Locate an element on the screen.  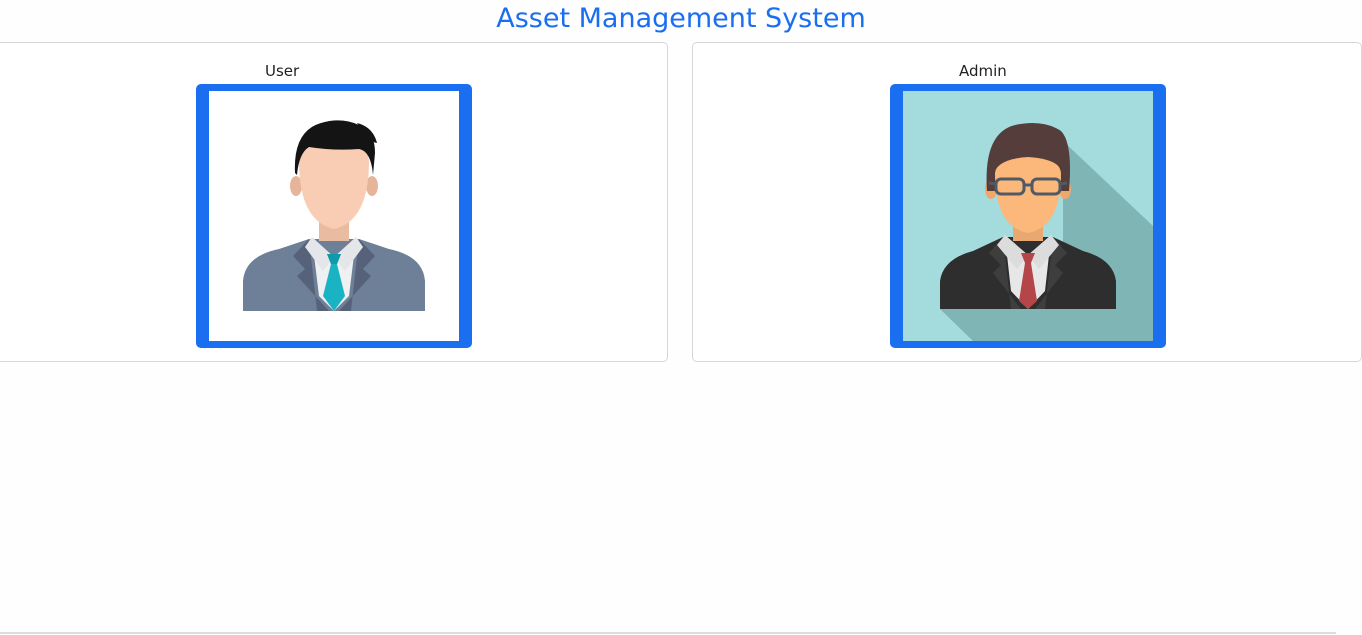
page-title: Asset Management System is located at coordinates (681, 18).